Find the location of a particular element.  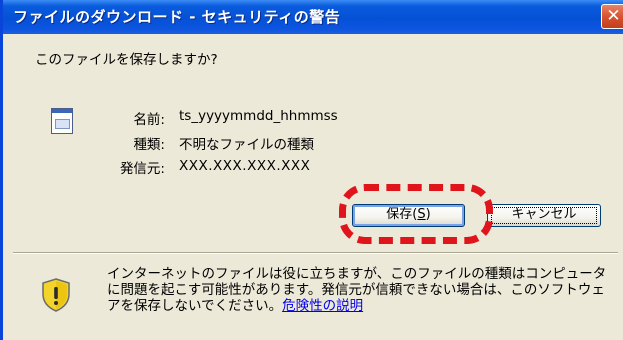

title-bar: ファイルのダウンロード - セキュリティの警告 is located at coordinates (313, 17).